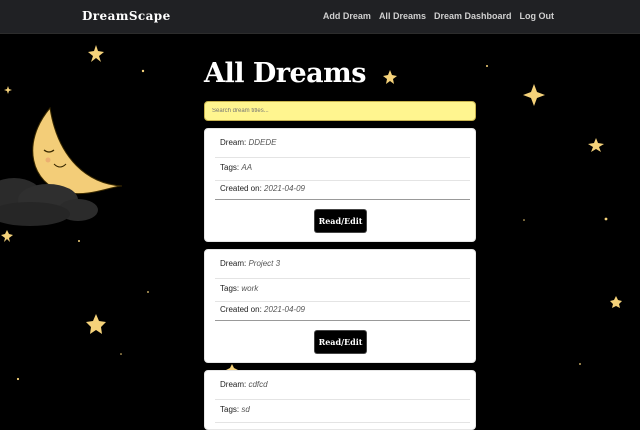 Image resolution: width=640 pixels, height=430 pixels. What do you see at coordinates (347, 16) in the screenshot?
I see `nav-add-dream: Add Dream` at bounding box center [347, 16].